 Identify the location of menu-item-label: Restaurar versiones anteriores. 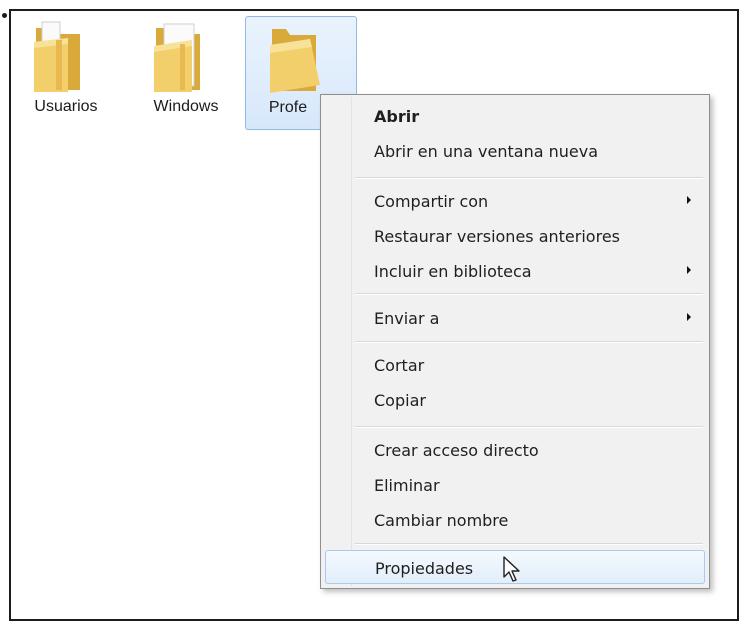
(497, 236).